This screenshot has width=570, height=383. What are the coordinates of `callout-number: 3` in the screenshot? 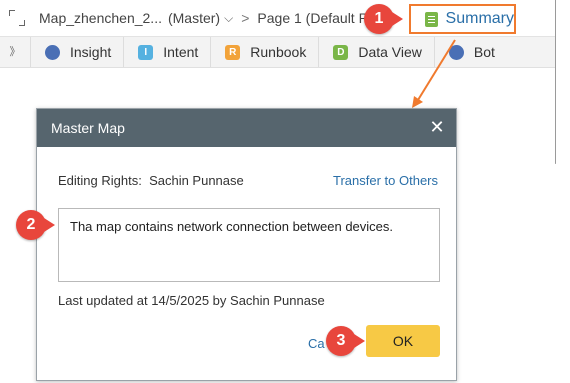 It's located at (341, 340).